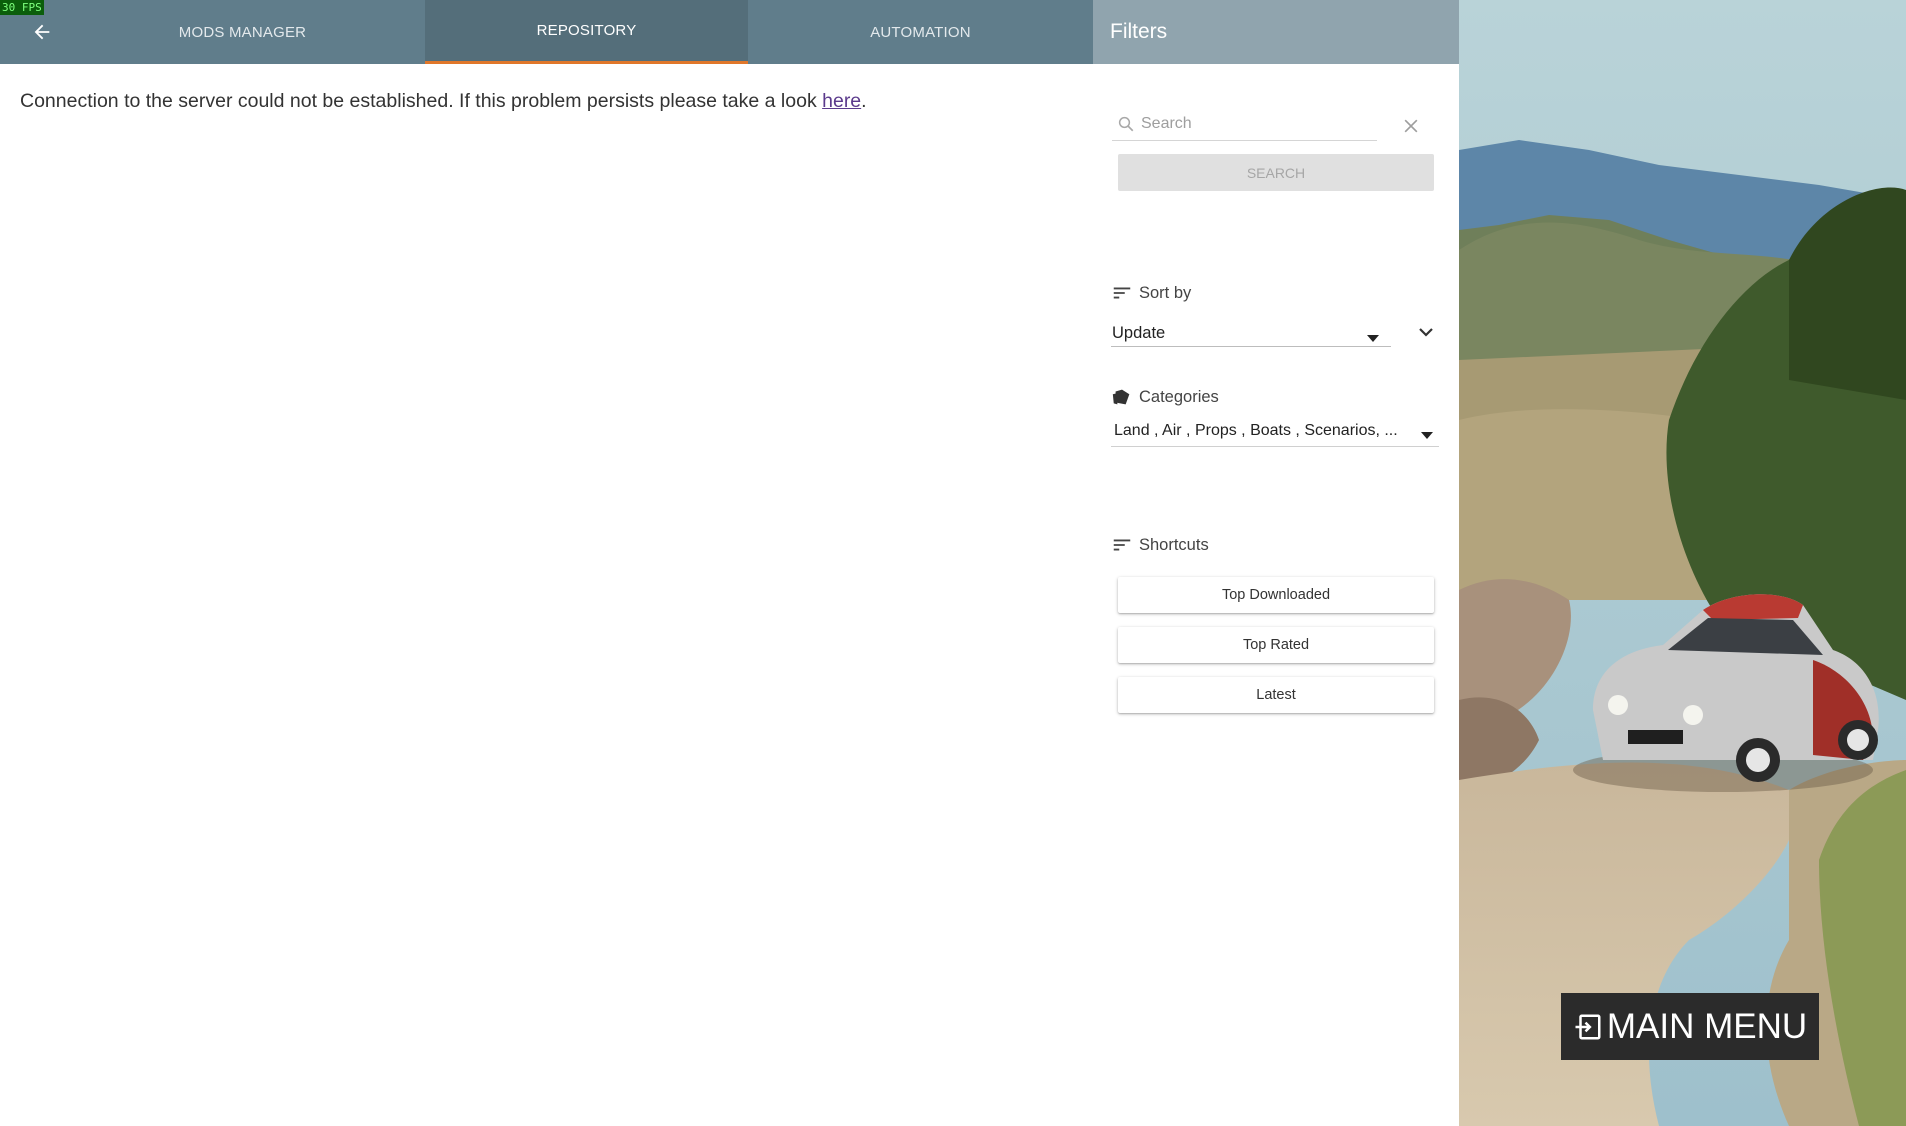 The height and width of the screenshot is (1126, 1906). What do you see at coordinates (1276, 172) in the screenshot?
I see `search-button: SEARCH` at bounding box center [1276, 172].